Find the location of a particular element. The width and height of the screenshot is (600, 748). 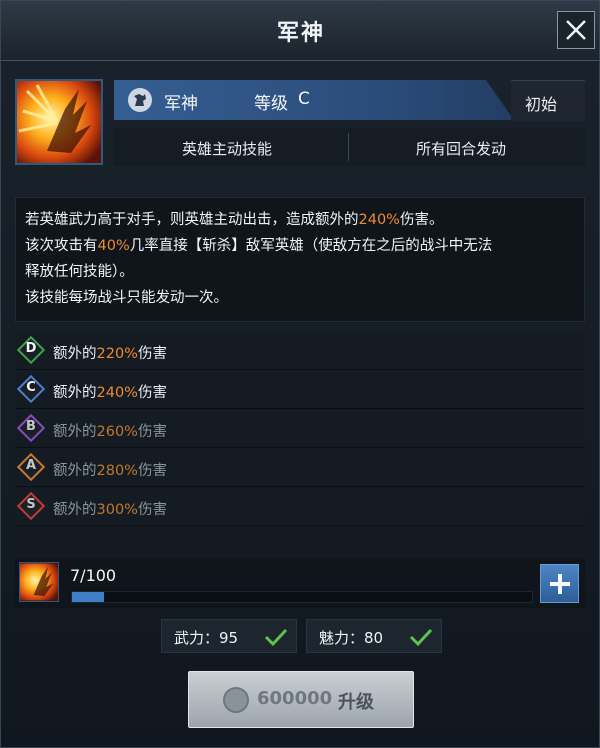

skill-icon is located at coordinates (59, 122).